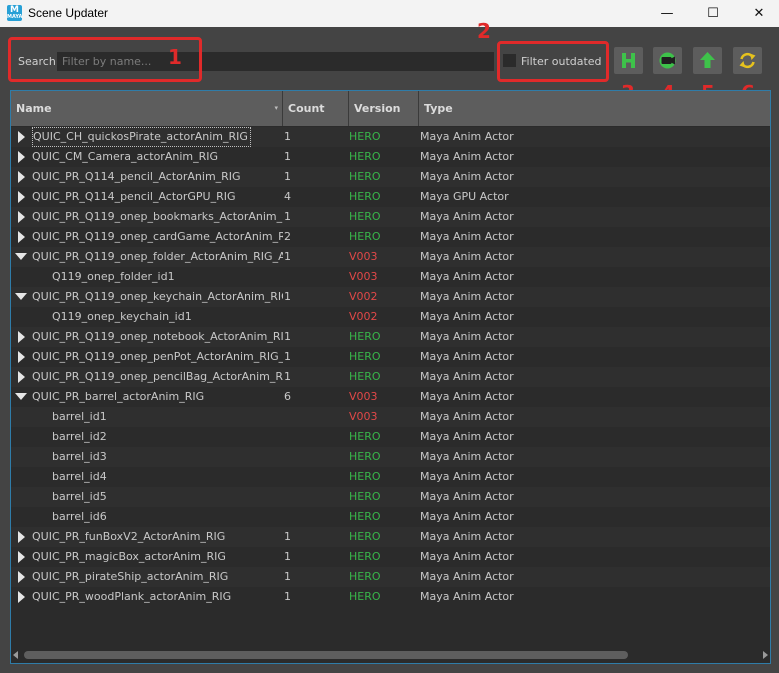 The image size is (779, 673). Describe the element at coordinates (667, 13) in the screenshot. I see `minimize-button: —` at that location.